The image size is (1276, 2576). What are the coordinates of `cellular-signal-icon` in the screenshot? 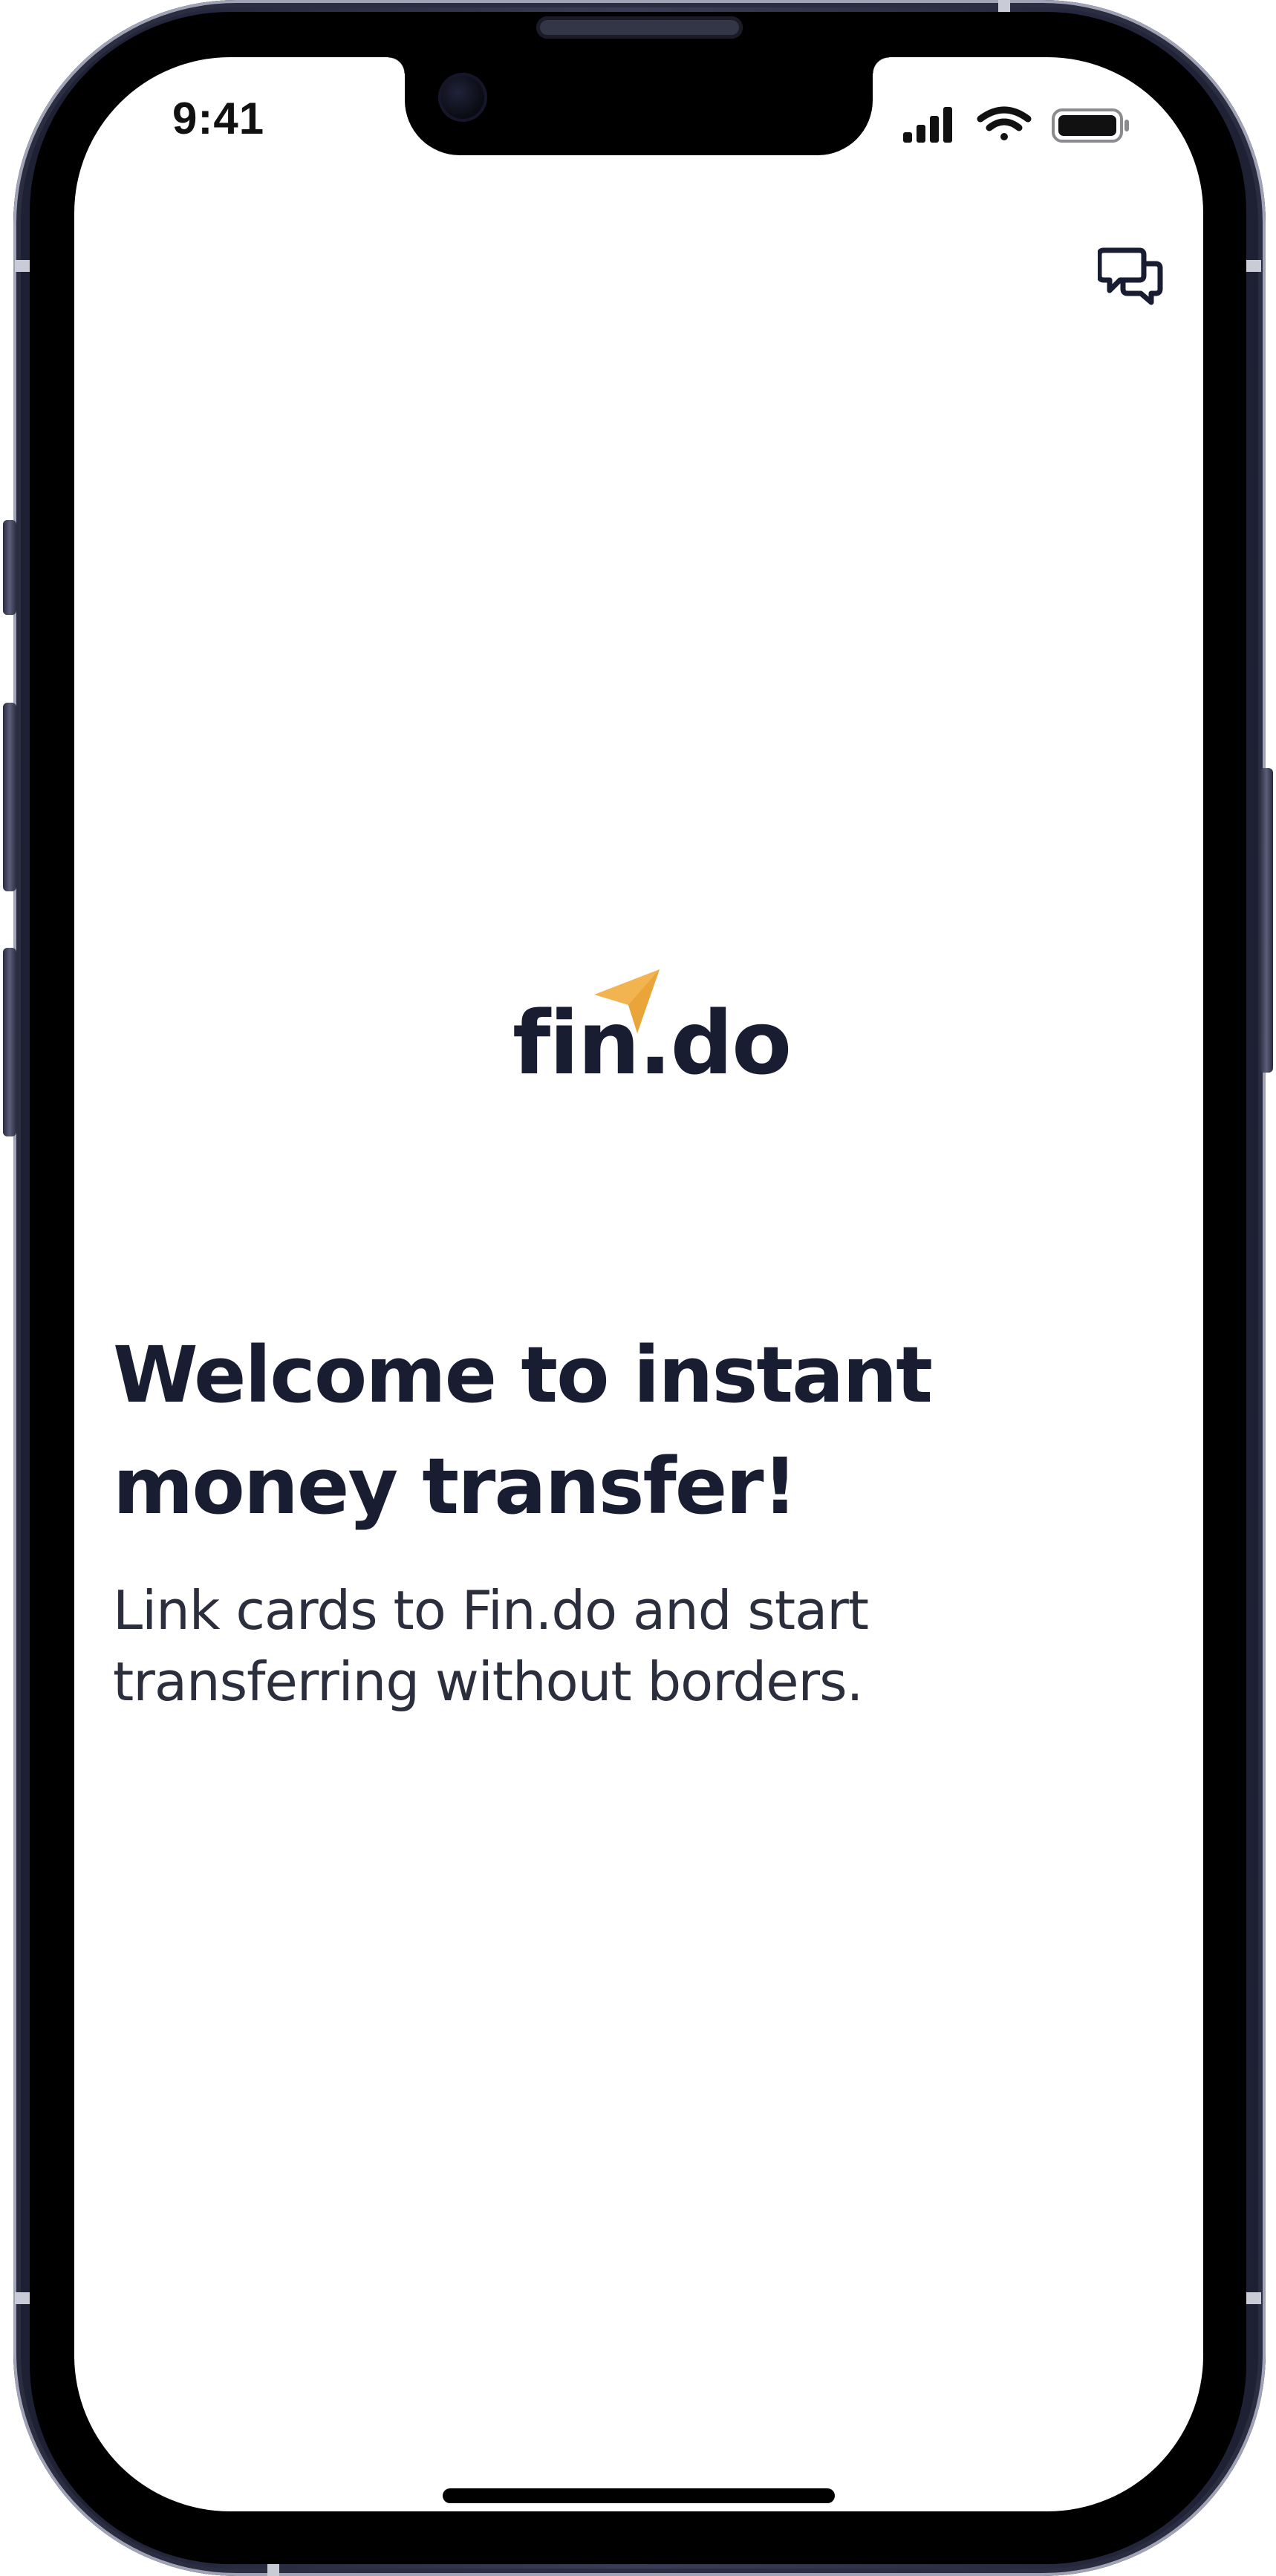 It's located at (927, 125).